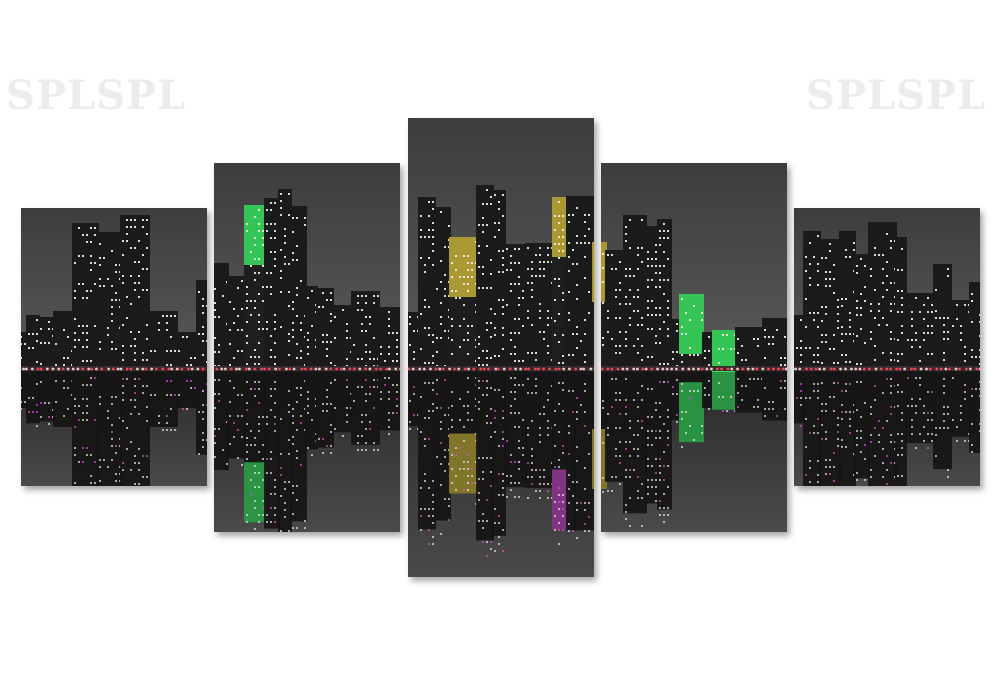  Describe the element at coordinates (307, 368) in the screenshot. I see `shoreline` at that location.